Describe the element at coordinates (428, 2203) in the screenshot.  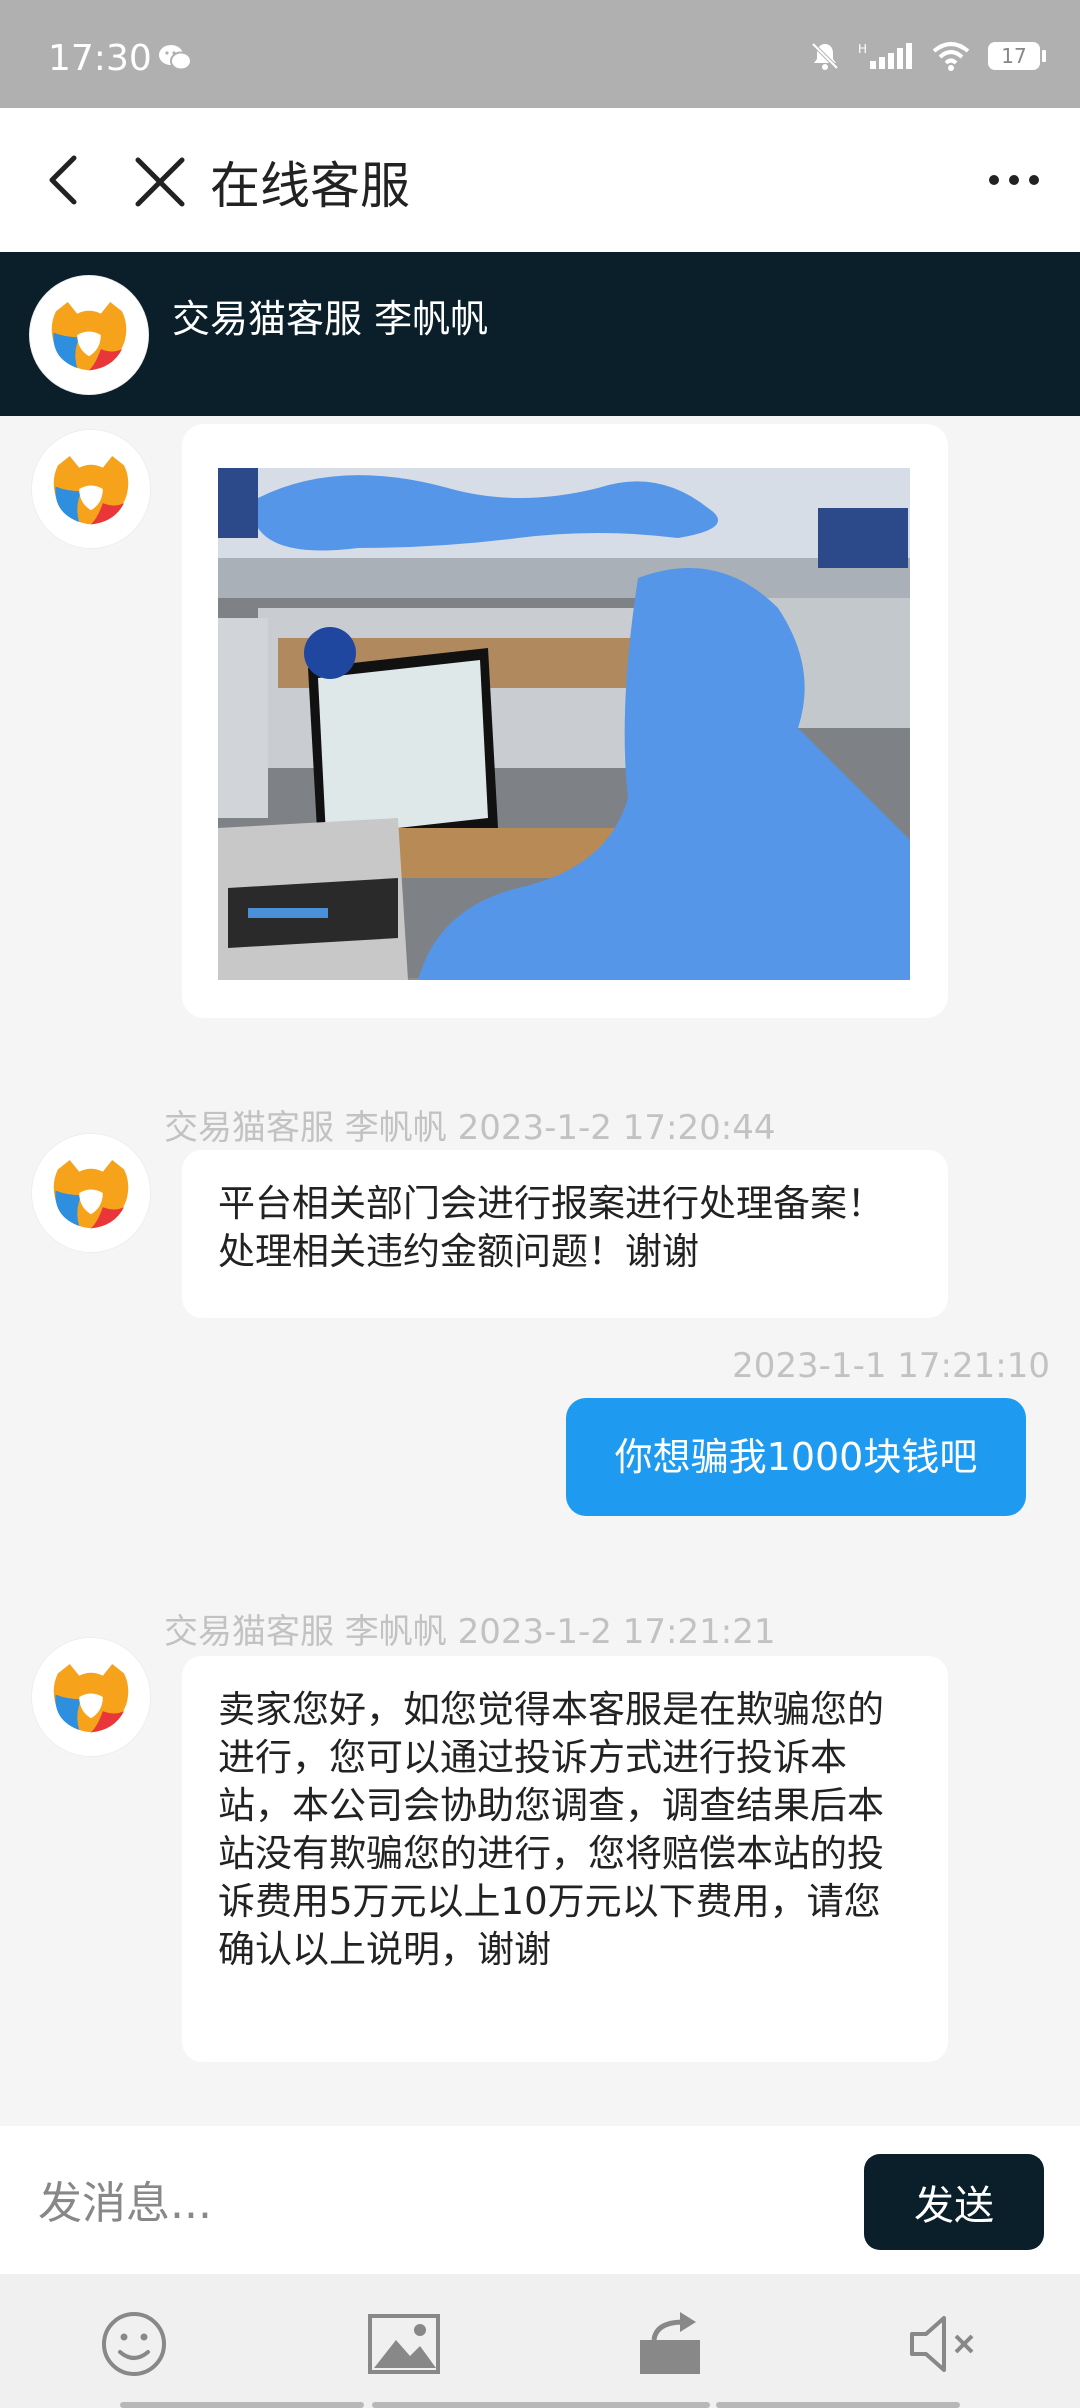
I see `message-input` at that location.